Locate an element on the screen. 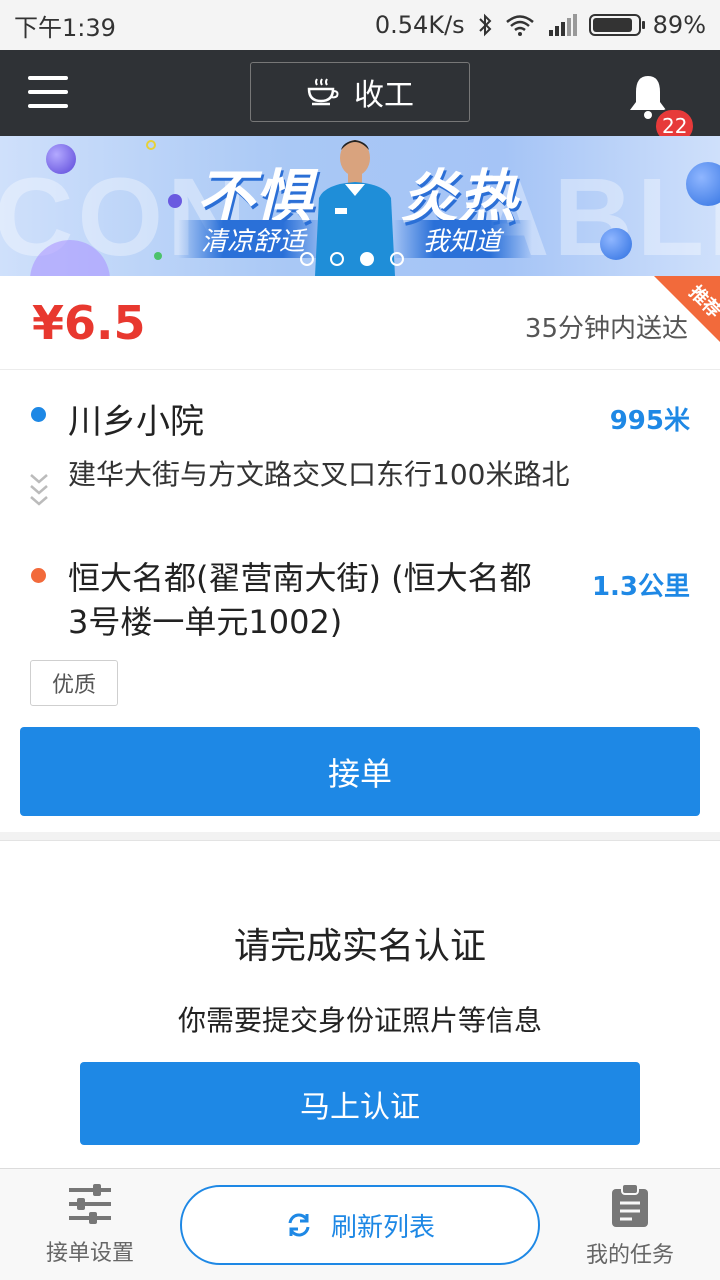 Image resolution: width=720 pixels, height=1280 pixels. destination-distance: 1.3公里 is located at coordinates (640, 587).